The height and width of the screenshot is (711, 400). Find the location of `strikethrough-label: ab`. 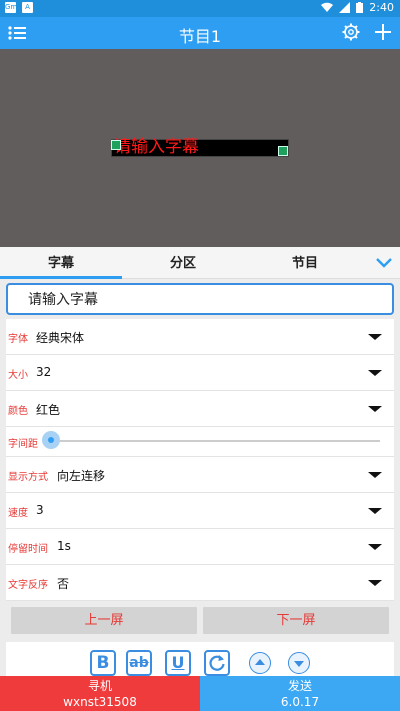

strikethrough-label: ab is located at coordinates (139, 663).